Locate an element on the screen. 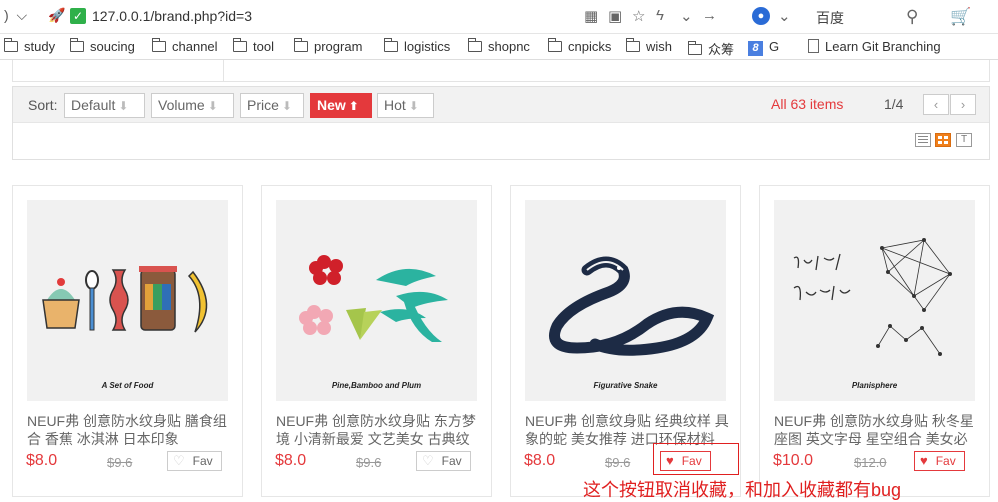  image-caption: Pine,Bamboo and Plum is located at coordinates (376, 385).